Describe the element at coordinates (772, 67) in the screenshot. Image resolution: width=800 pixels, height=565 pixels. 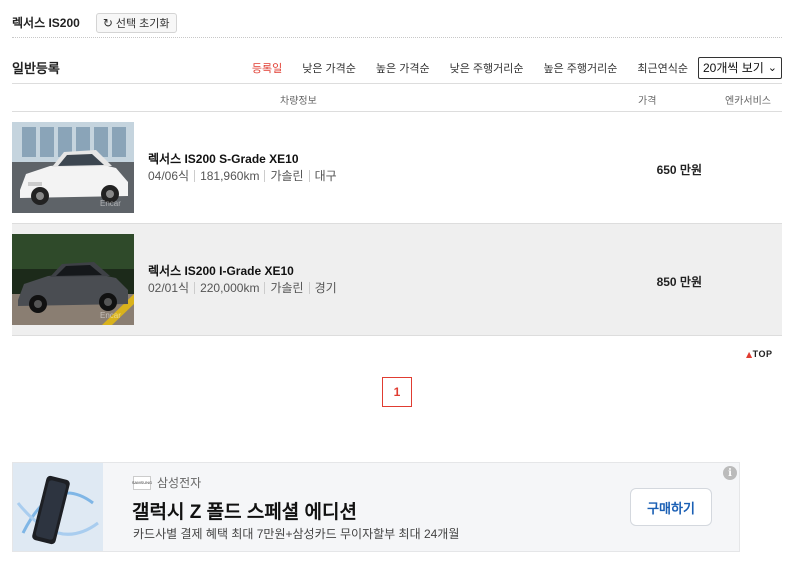
I see `chevron-down-icon: ⌄` at that location.